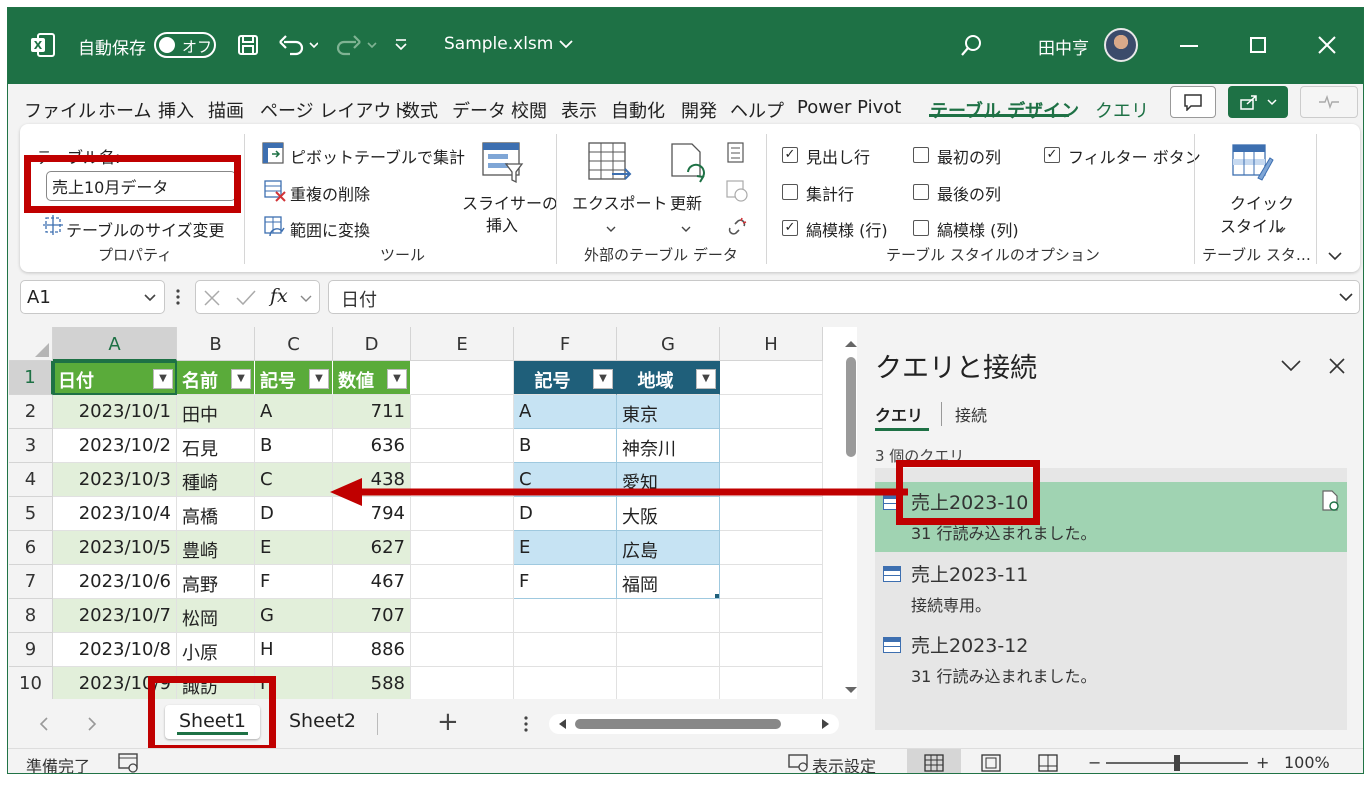 This screenshot has width=1372, height=787. Describe the element at coordinates (377, 156) in the screenshot. I see `pivot-summarize-button: ピボットテーブルで集計` at that location.